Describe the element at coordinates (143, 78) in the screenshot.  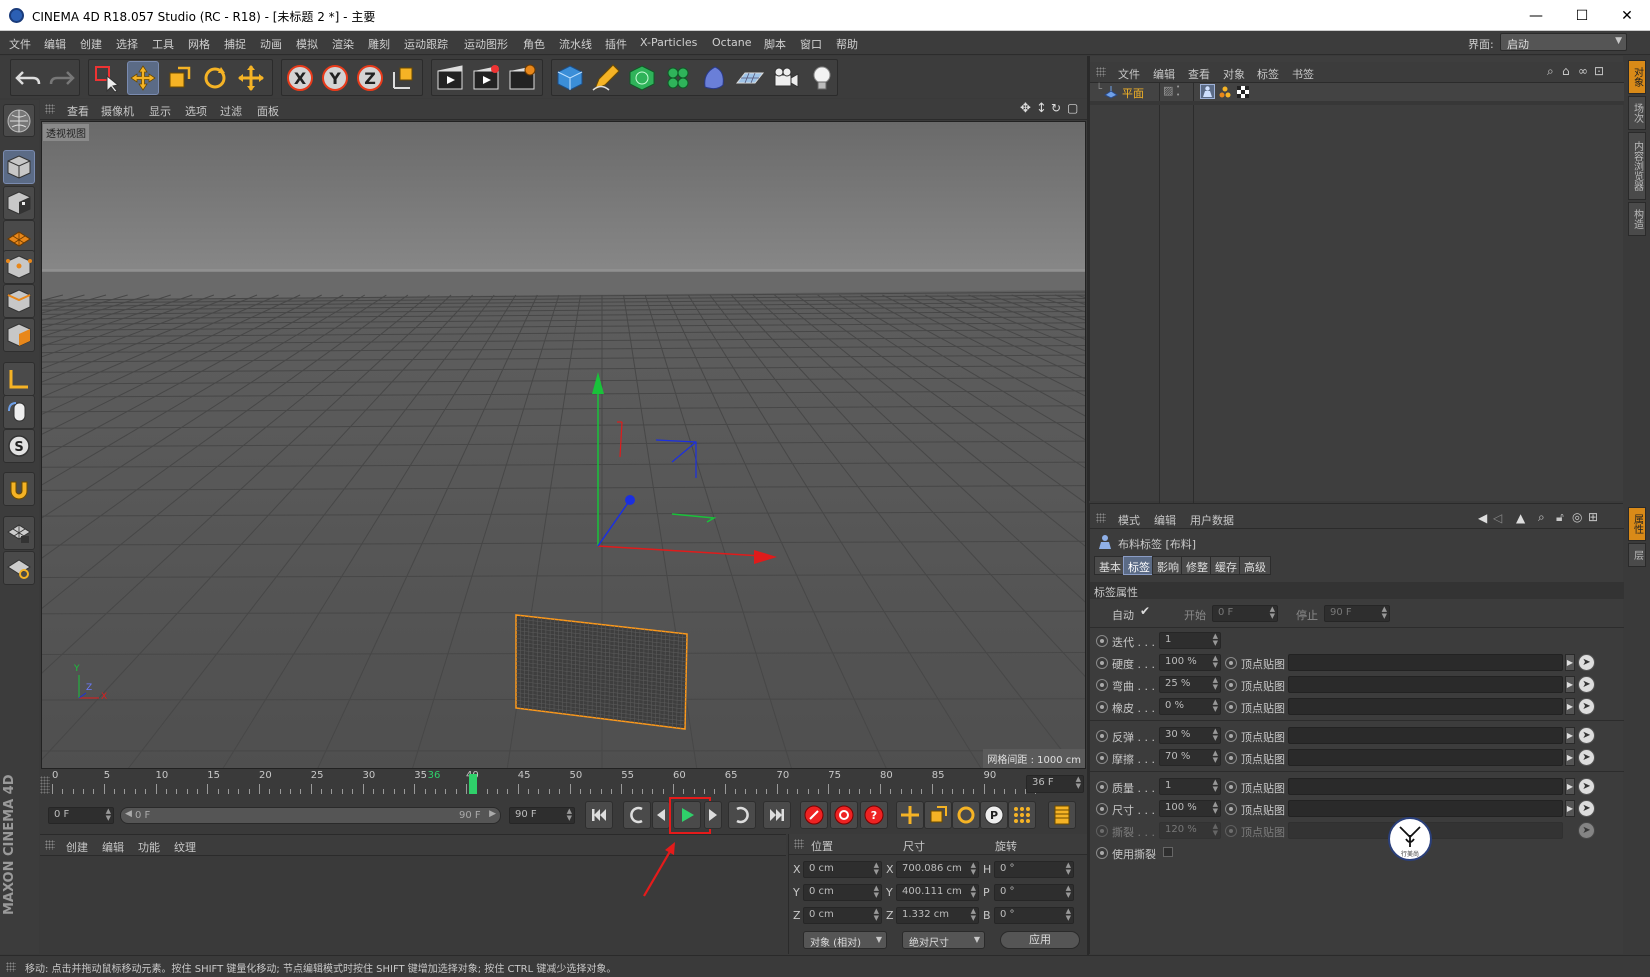
I see `move-tool-button` at that location.